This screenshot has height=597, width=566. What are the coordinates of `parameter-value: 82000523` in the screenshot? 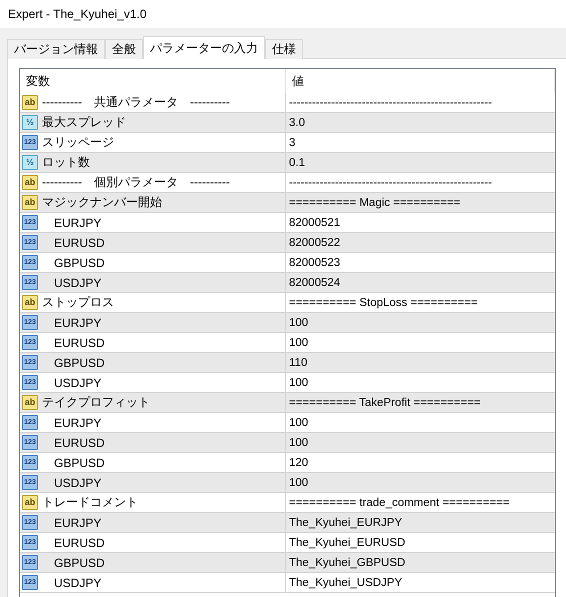 It's located at (420, 262).